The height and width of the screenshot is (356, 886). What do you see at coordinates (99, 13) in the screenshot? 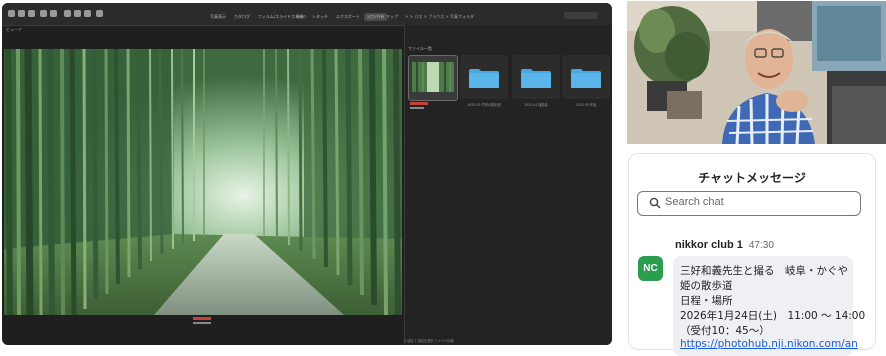
I see `rating-icon` at bounding box center [99, 13].